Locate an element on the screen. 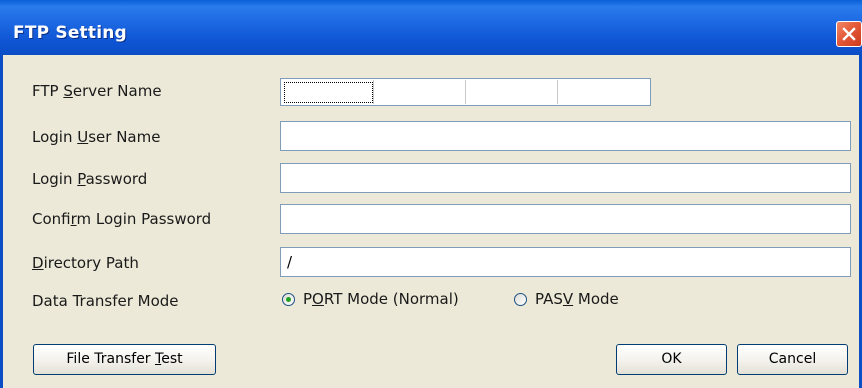  label-text: Confi is located at coordinates (51, 219).